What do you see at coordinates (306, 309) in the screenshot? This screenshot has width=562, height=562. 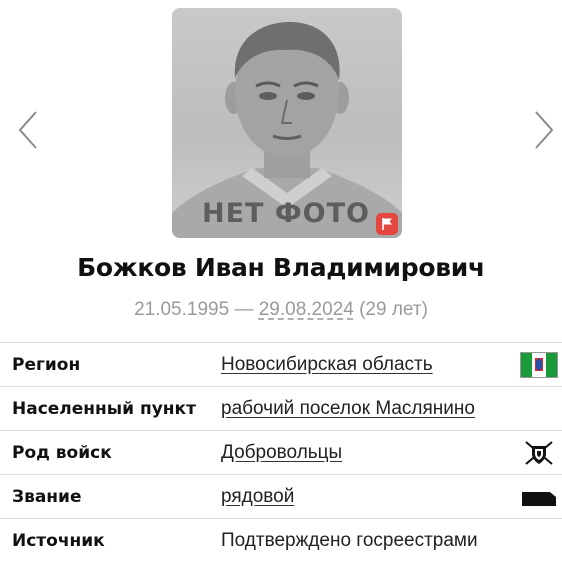 I see `death-date: 29.08.2024` at bounding box center [306, 309].